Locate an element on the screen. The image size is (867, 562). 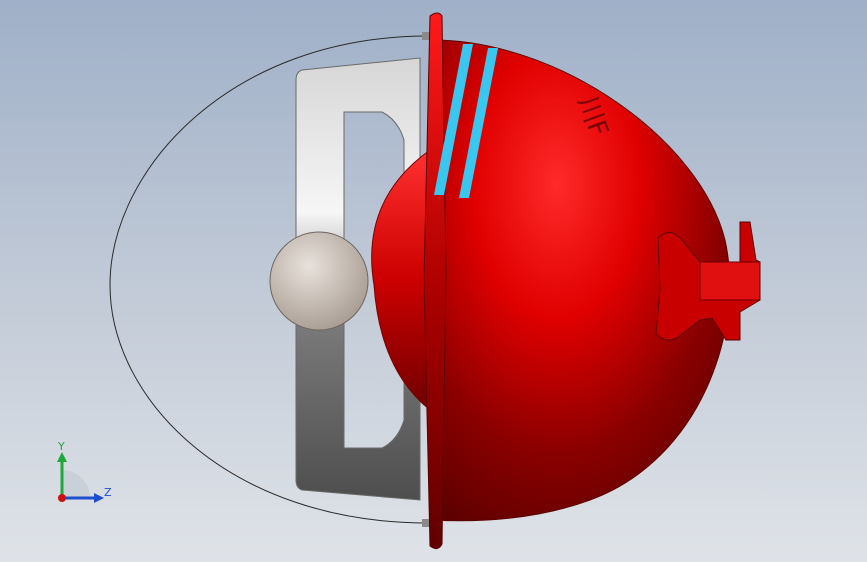
adjustment-knob is located at coordinates (319, 281).